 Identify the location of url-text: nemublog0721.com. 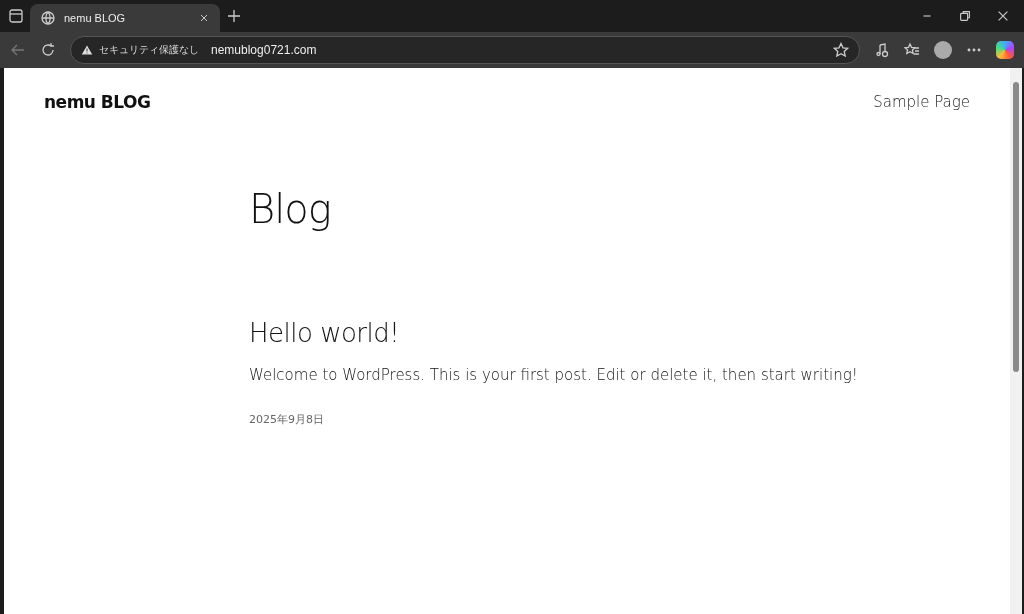
(264, 50).